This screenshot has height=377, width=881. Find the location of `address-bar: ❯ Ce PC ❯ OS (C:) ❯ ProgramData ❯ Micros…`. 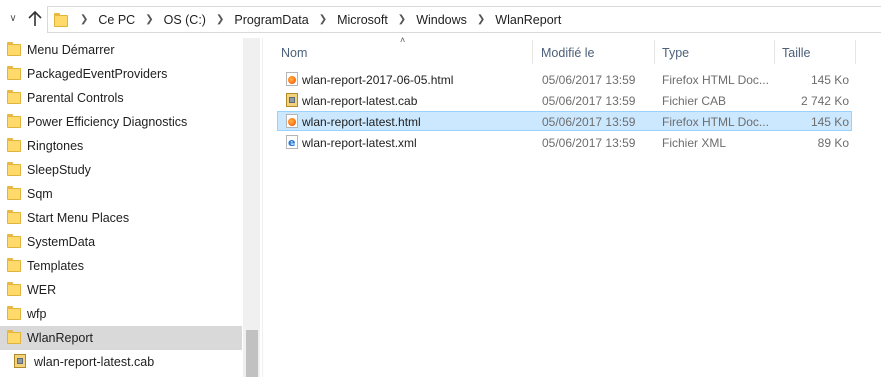

address-bar: ❯ Ce PC ❯ OS (C:) ❯ ProgramData ❯ Micros… is located at coordinates (464, 19).